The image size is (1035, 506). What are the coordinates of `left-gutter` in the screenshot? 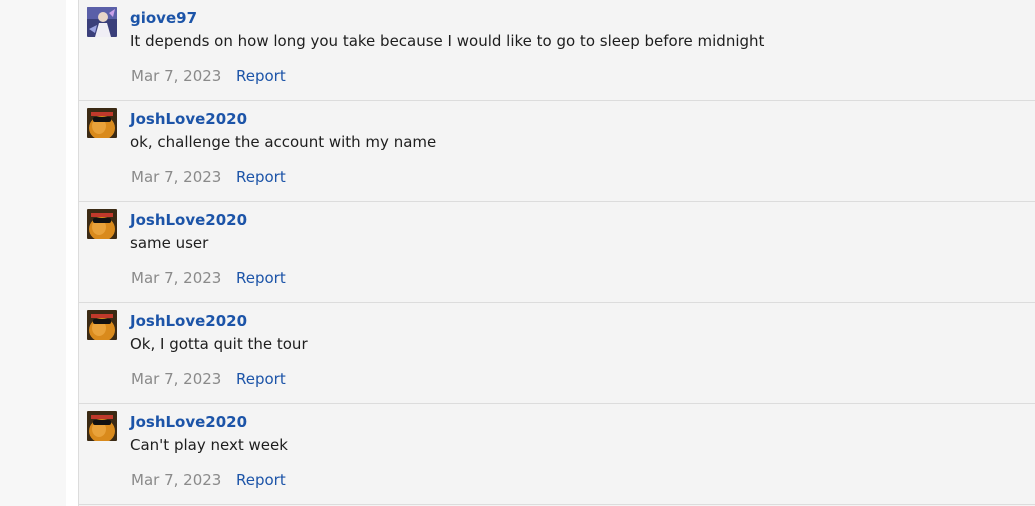 It's located at (33, 253).